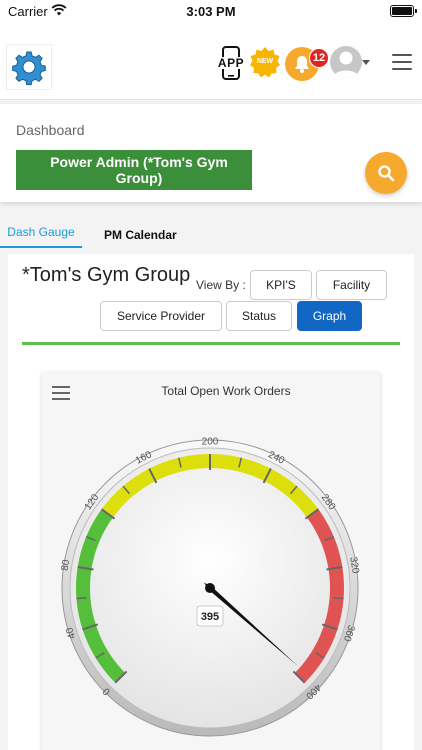 This screenshot has width=422, height=750. Describe the element at coordinates (106, 275) in the screenshot. I see `group-title: *Tom's Gym Group` at that location.